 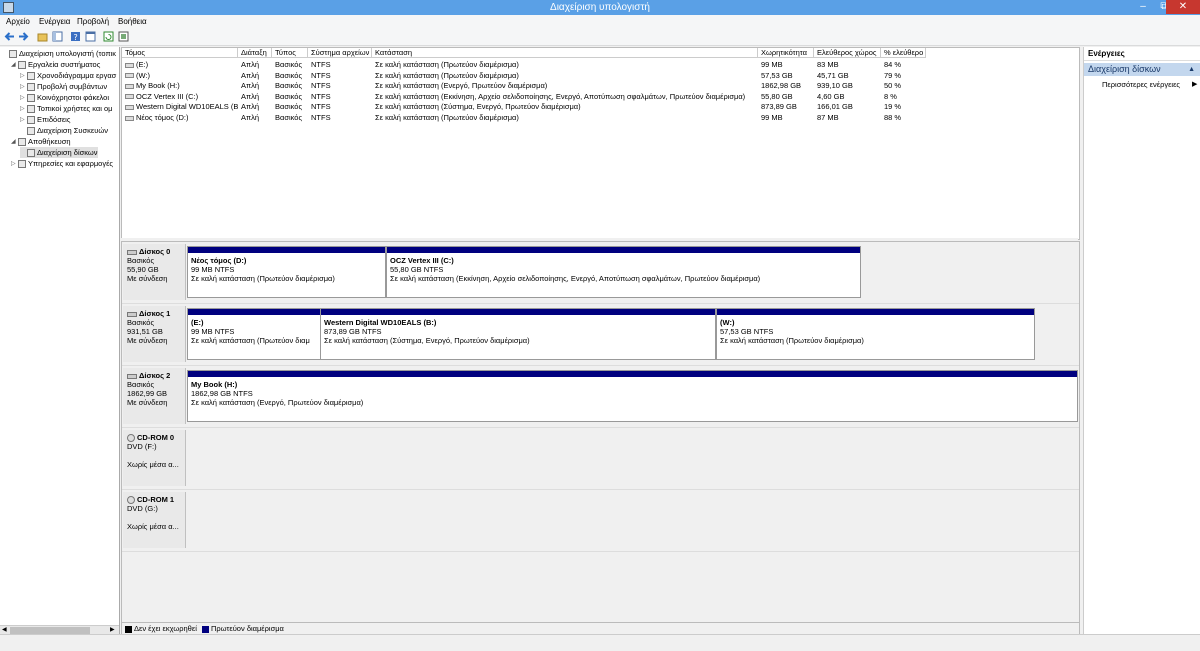 I want to click on disk-properties-icon, so click(x=123, y=36).